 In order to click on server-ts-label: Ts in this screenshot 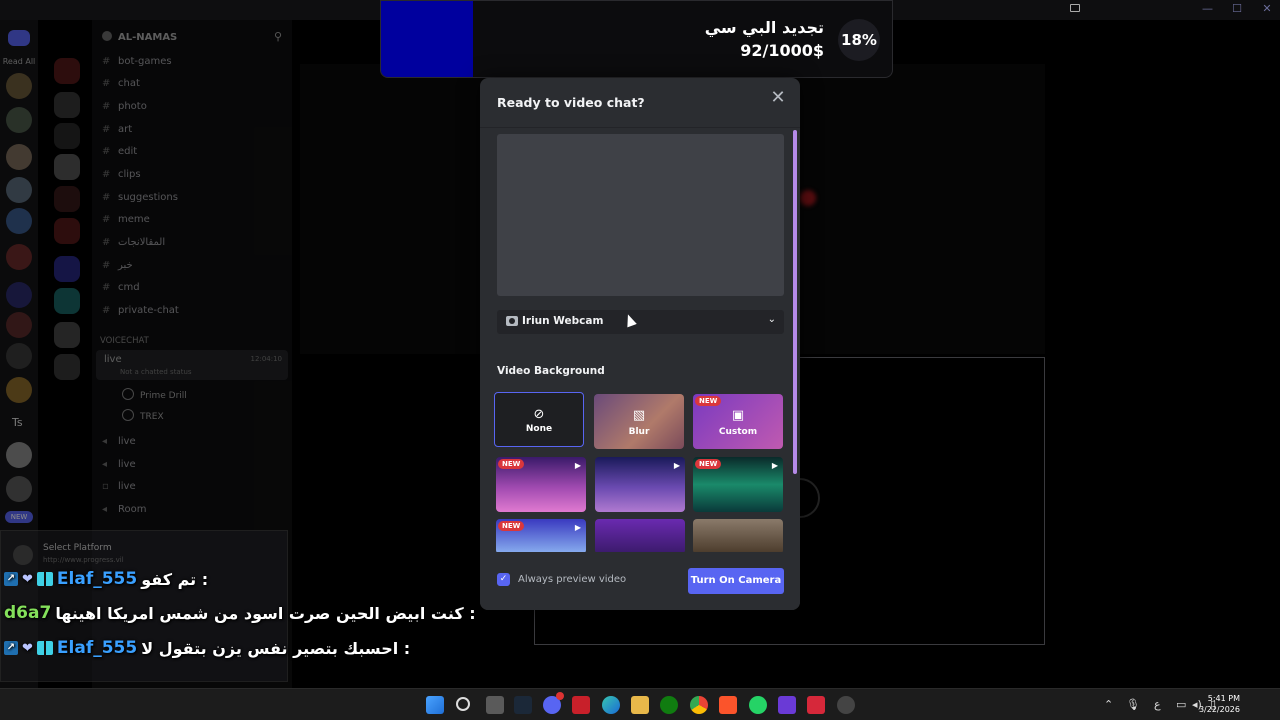, I will do `click(17, 422)`.